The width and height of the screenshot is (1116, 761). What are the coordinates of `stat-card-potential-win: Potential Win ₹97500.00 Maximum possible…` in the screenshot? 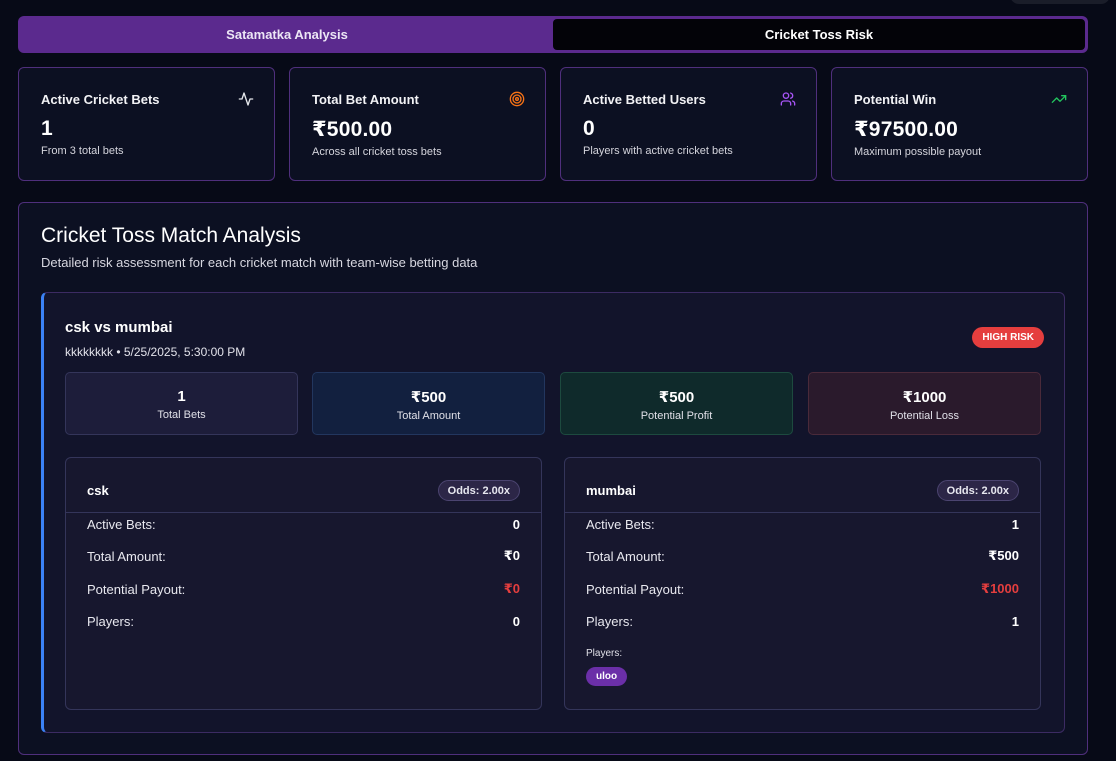 It's located at (959, 124).